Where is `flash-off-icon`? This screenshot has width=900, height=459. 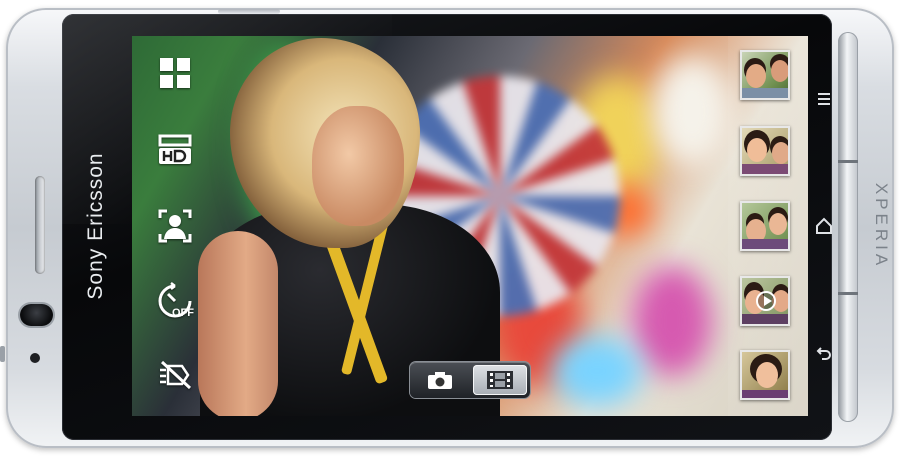 flash-off-icon is located at coordinates (176, 375).